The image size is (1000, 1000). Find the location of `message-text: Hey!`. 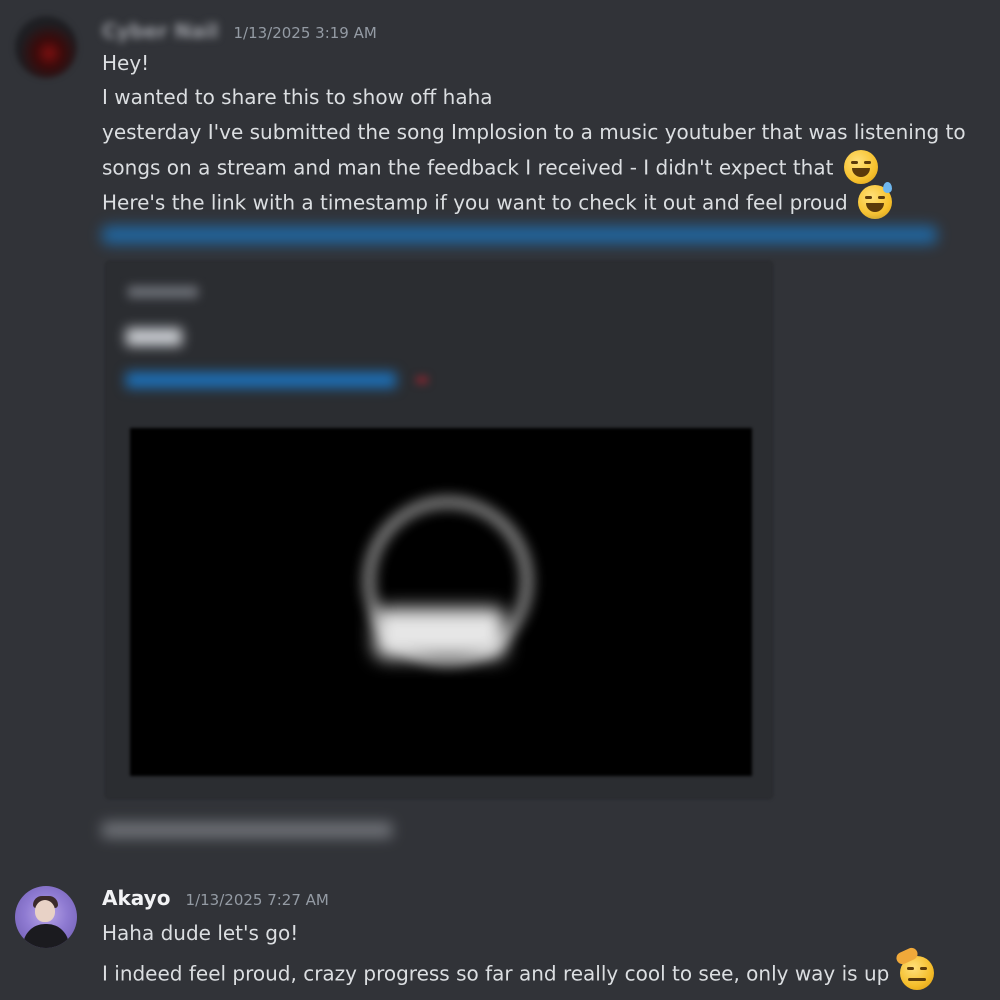

message-text: Hey! is located at coordinates (126, 63).